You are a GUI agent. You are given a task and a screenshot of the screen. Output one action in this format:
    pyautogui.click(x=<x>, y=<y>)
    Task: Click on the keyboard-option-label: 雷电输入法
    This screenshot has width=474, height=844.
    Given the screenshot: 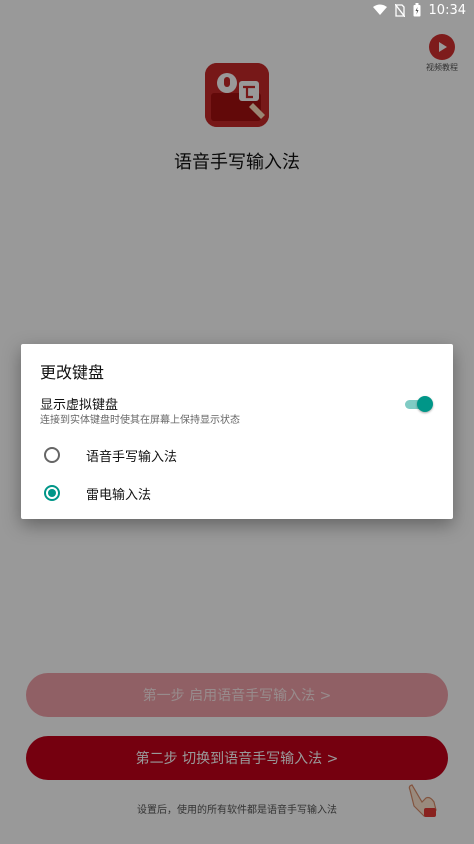 What is the action you would take?
    pyautogui.click(x=119, y=495)
    